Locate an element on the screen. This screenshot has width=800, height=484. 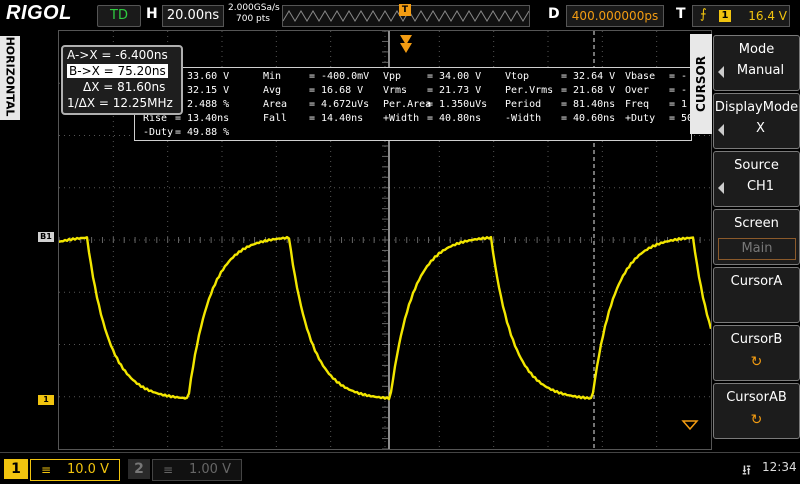
meas-label: Per.Area is located at coordinates (407, 104).